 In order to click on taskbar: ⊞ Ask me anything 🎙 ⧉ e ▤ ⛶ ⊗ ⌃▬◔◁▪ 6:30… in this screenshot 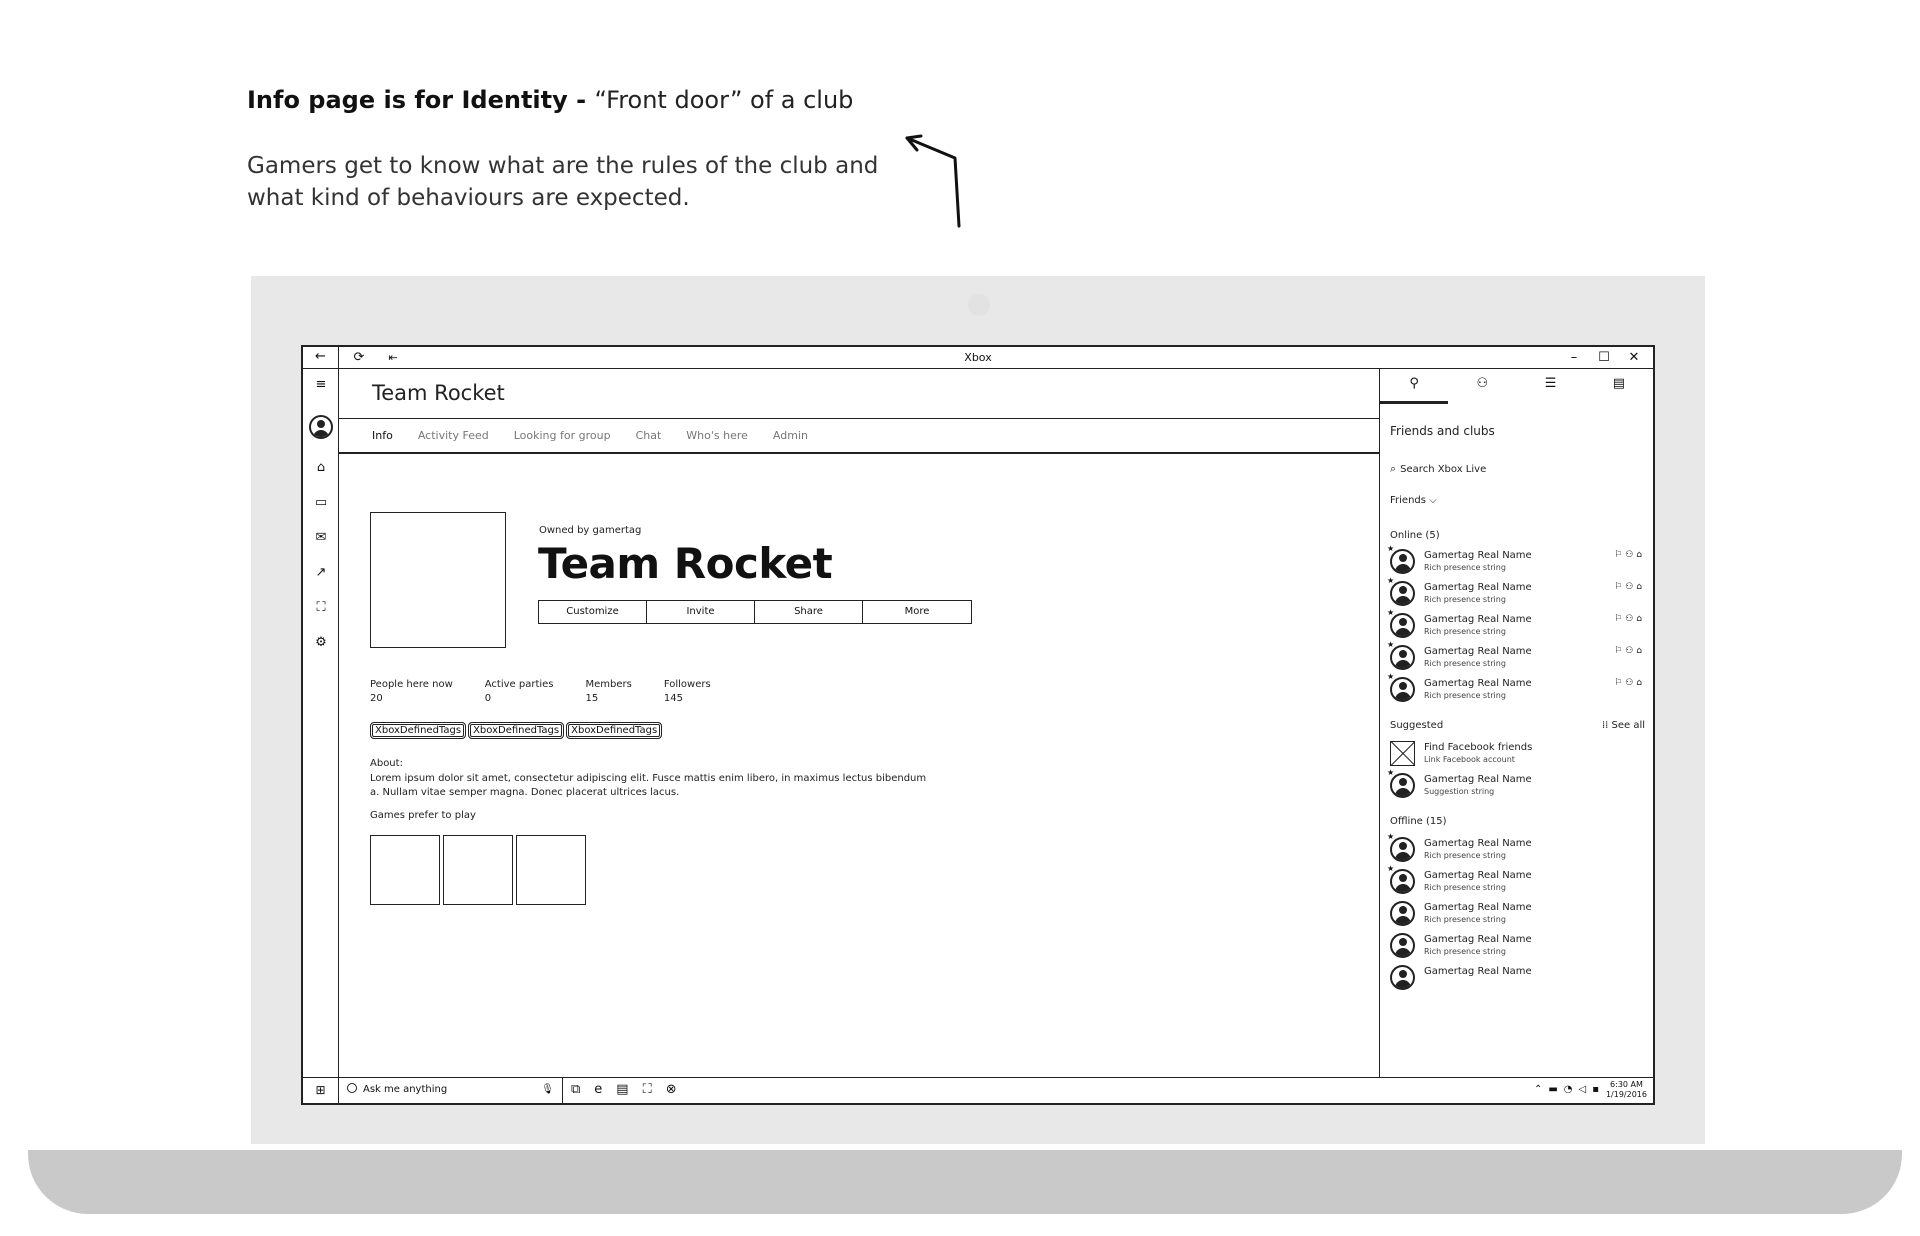, I will do `click(978, 1090)`.